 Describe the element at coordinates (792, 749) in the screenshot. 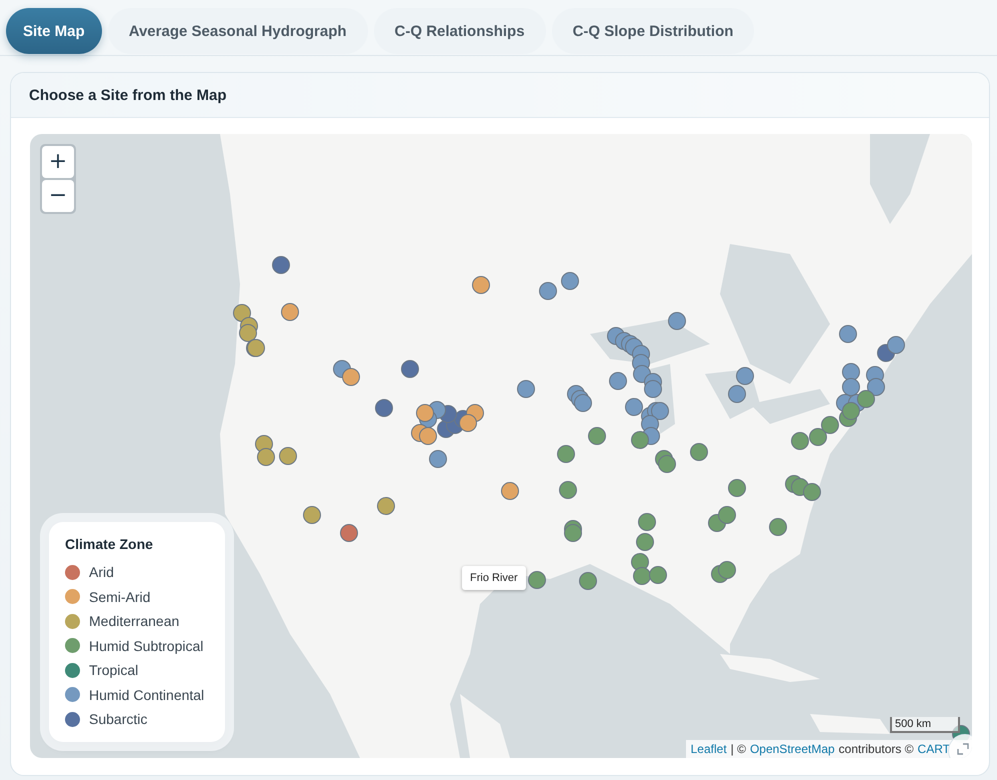

I see `openstreetmap-link: OpenStreetMap` at that location.